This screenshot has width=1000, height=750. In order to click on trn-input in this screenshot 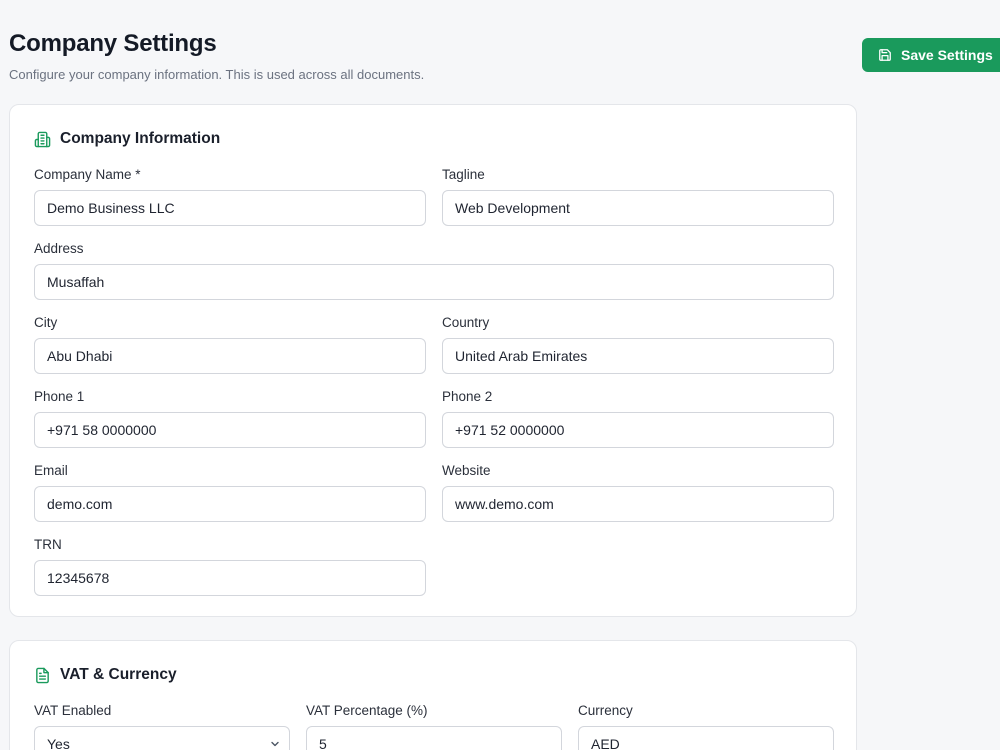, I will do `click(230, 578)`.